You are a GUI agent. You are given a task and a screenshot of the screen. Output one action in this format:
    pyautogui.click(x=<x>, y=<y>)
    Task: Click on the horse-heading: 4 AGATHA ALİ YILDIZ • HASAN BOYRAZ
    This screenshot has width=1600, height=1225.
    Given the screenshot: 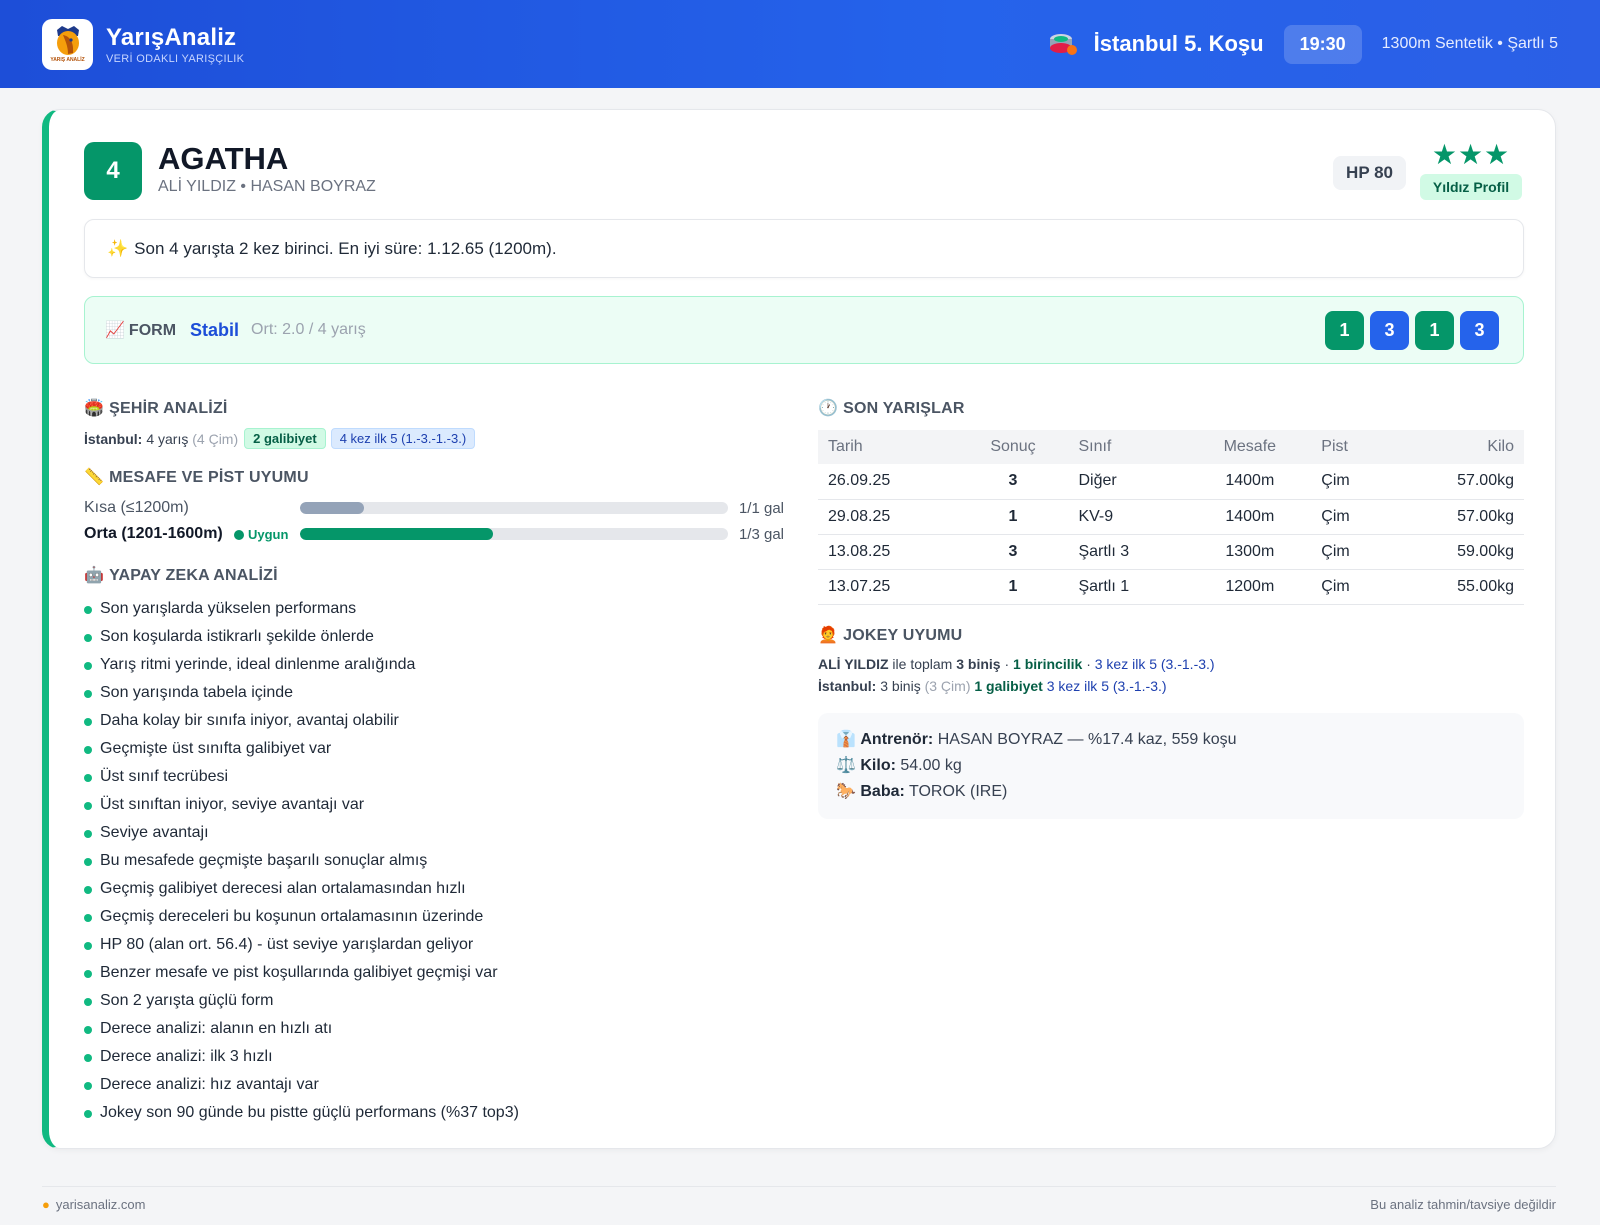 What is the action you would take?
    pyautogui.click(x=230, y=171)
    